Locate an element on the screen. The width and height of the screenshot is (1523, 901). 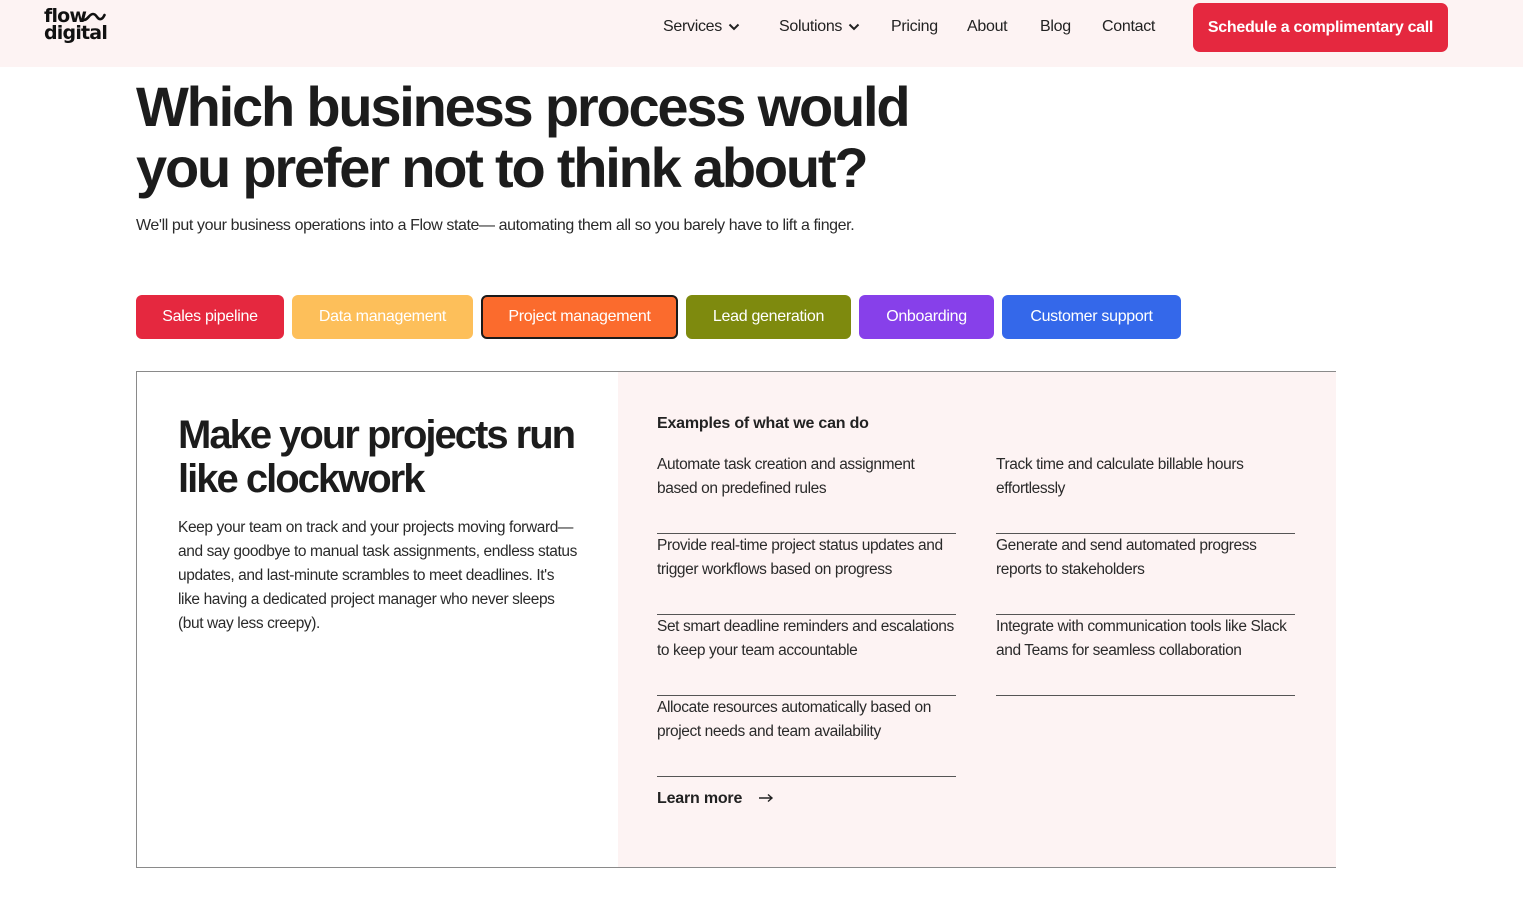
tab-customer-support: Customer support is located at coordinates (1091, 317).